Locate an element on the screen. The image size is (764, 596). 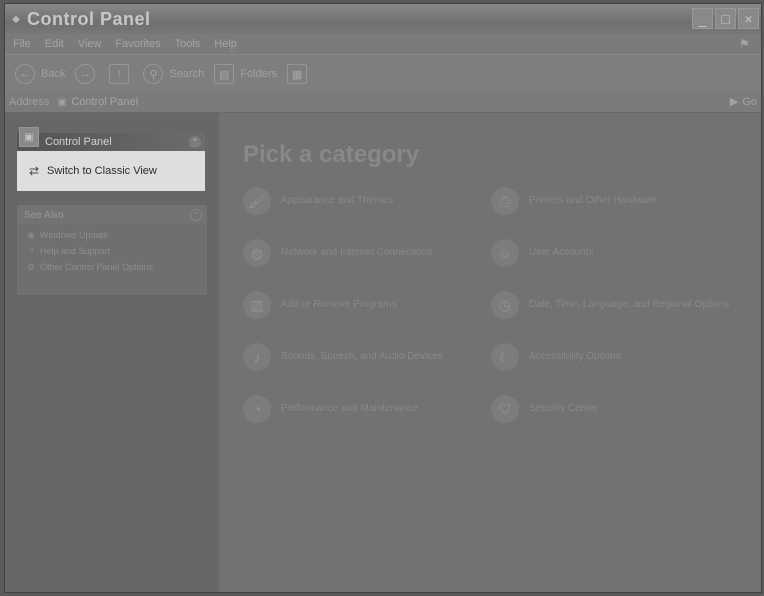
see-also-item-help-support: ? Help and Support is located at coordinates (116, 251).